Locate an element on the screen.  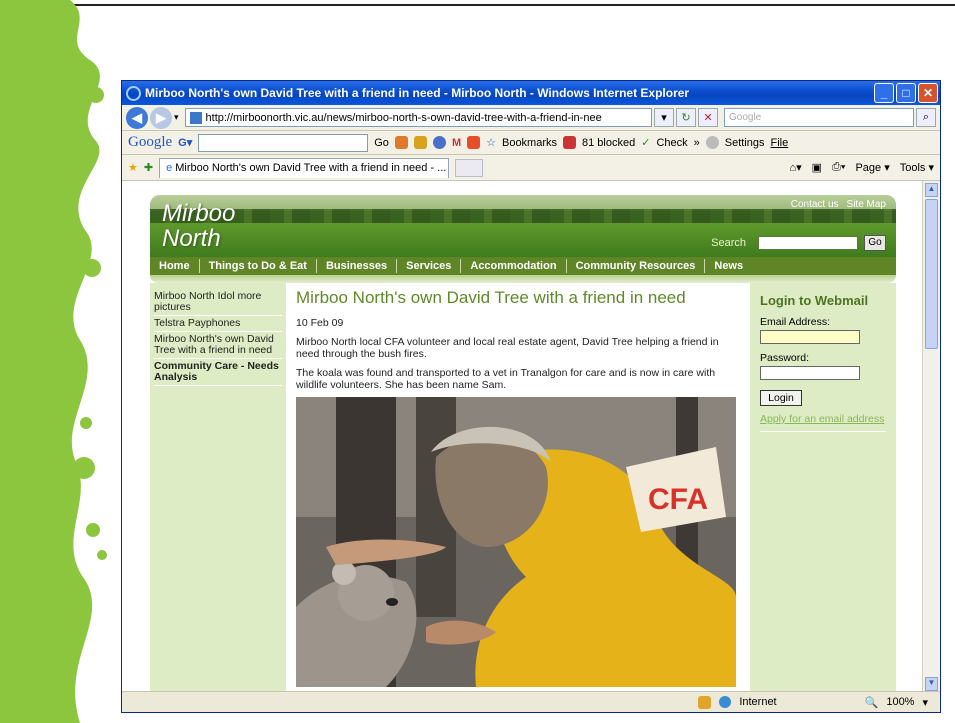
nav-news: News is located at coordinates (728, 266).